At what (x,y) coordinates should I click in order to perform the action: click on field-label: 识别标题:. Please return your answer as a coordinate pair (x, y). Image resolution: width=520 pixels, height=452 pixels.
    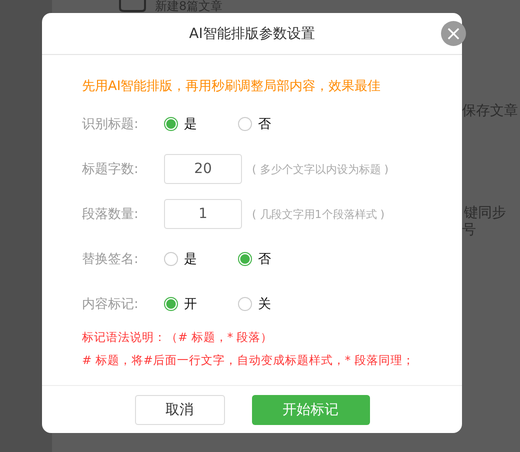
    Looking at the image, I should click on (111, 124).